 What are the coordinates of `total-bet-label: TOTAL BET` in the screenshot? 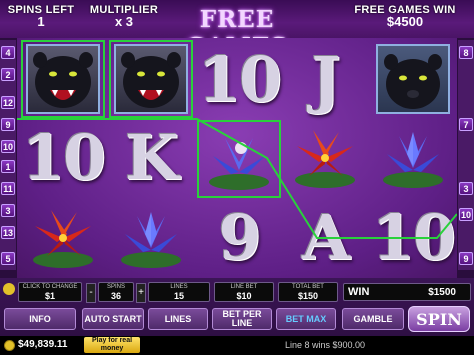 It's located at (308, 287).